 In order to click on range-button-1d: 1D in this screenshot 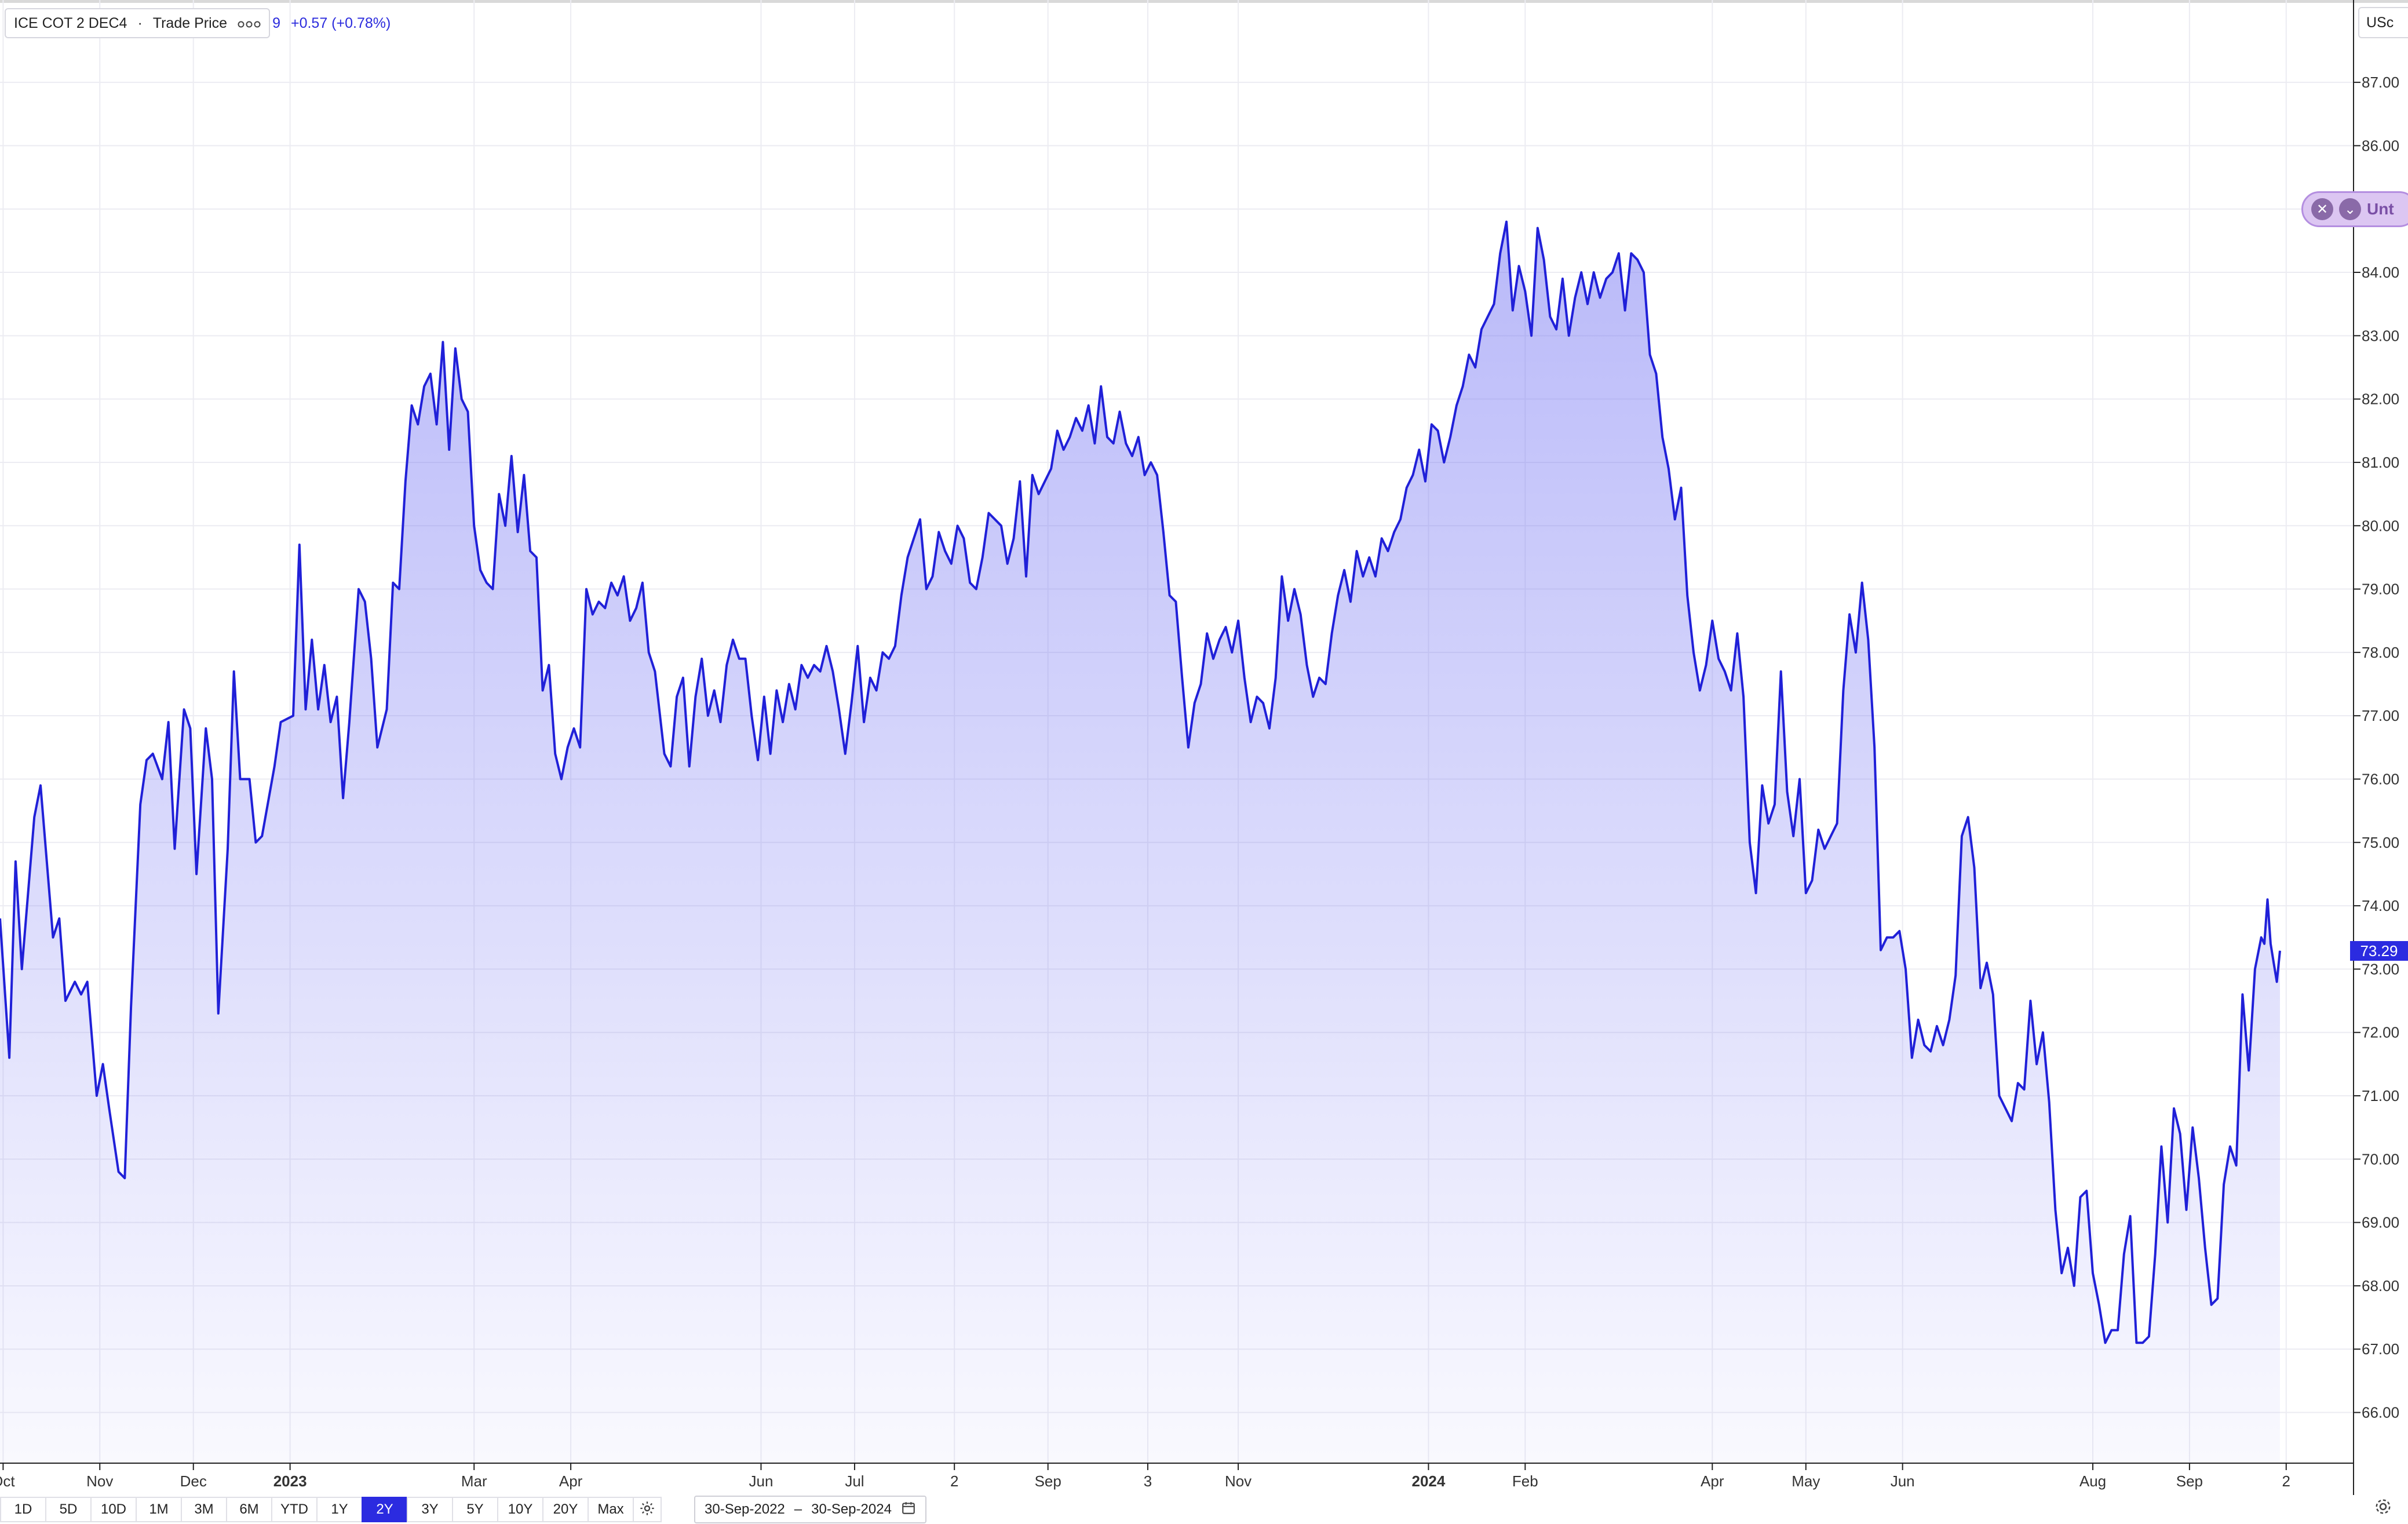, I will do `click(22, 1510)`.